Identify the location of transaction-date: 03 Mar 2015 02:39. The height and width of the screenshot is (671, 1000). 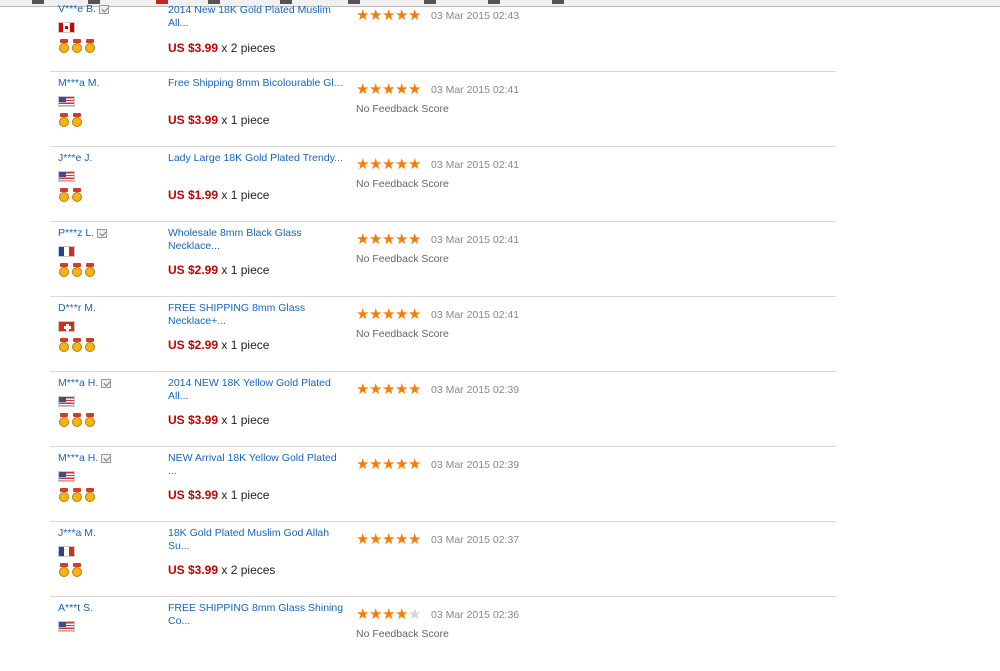
(475, 390).